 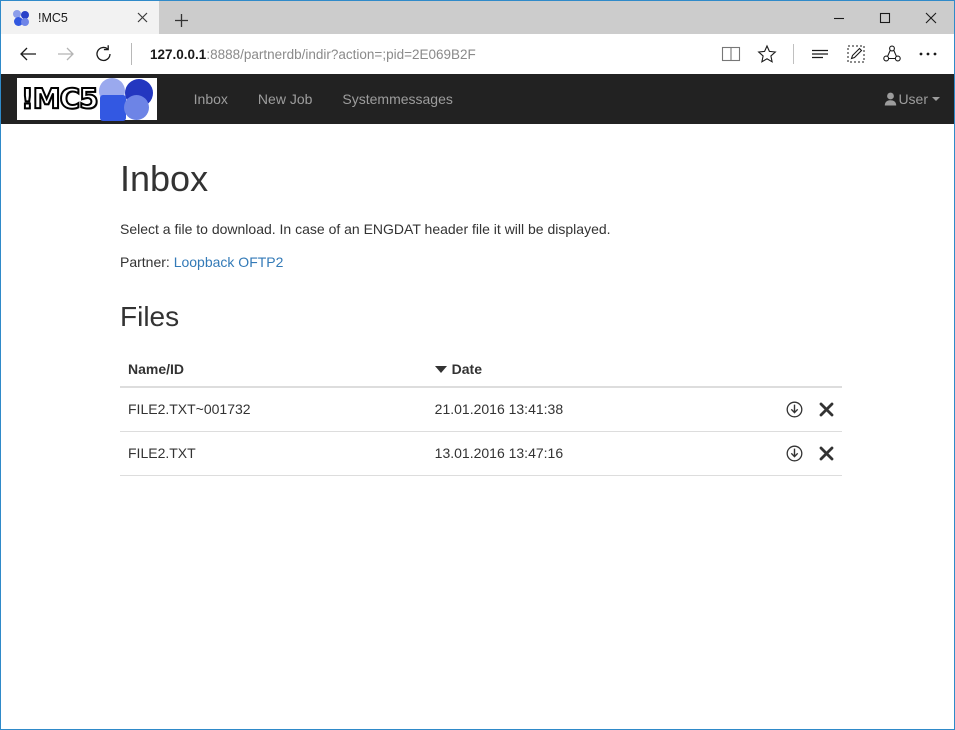 I want to click on titlebar: !MC5, so click(x=477, y=17).